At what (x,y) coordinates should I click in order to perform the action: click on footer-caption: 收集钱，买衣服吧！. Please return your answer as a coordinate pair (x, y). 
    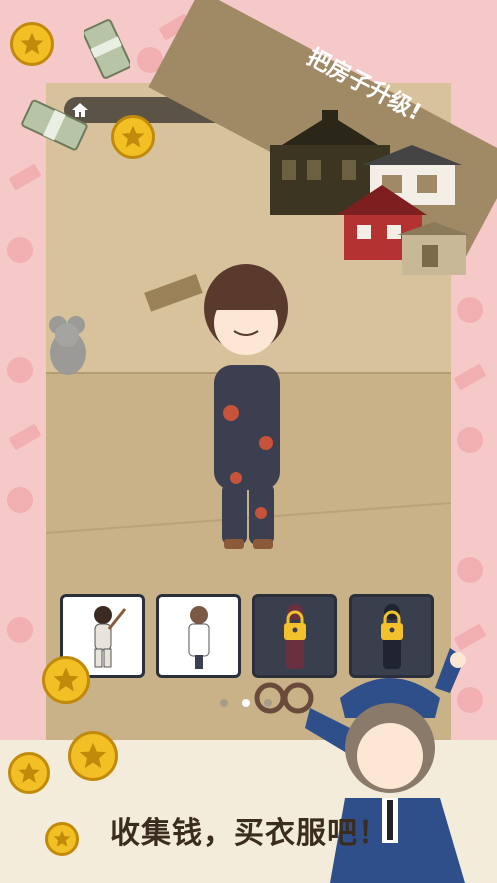
    Looking at the image, I should click on (249, 833).